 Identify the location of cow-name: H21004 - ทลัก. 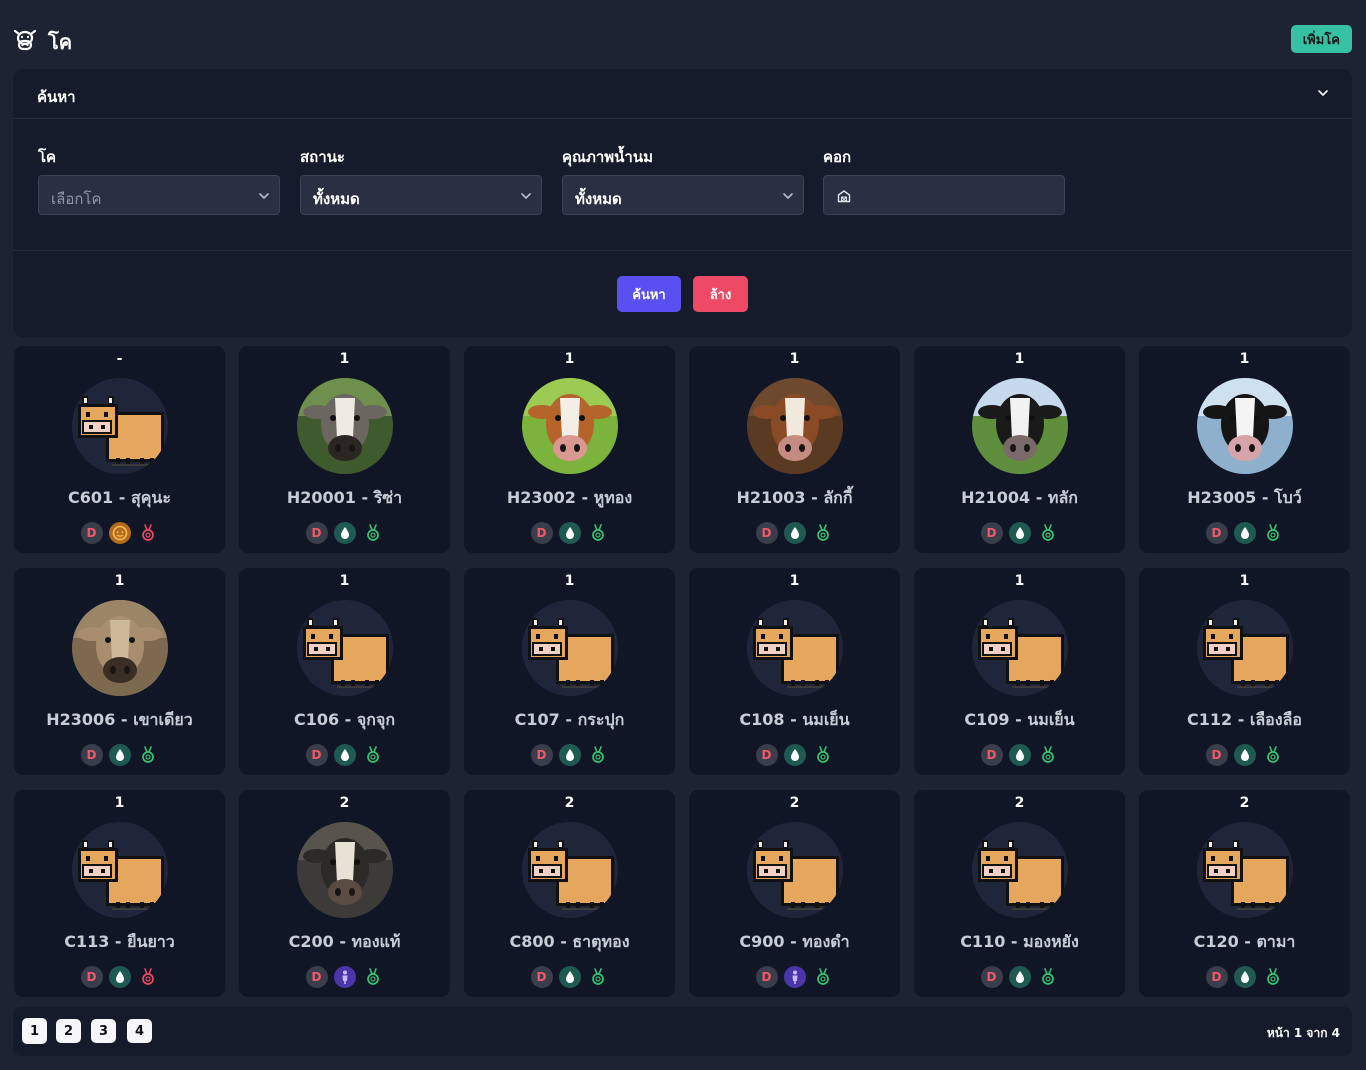
(1019, 497).